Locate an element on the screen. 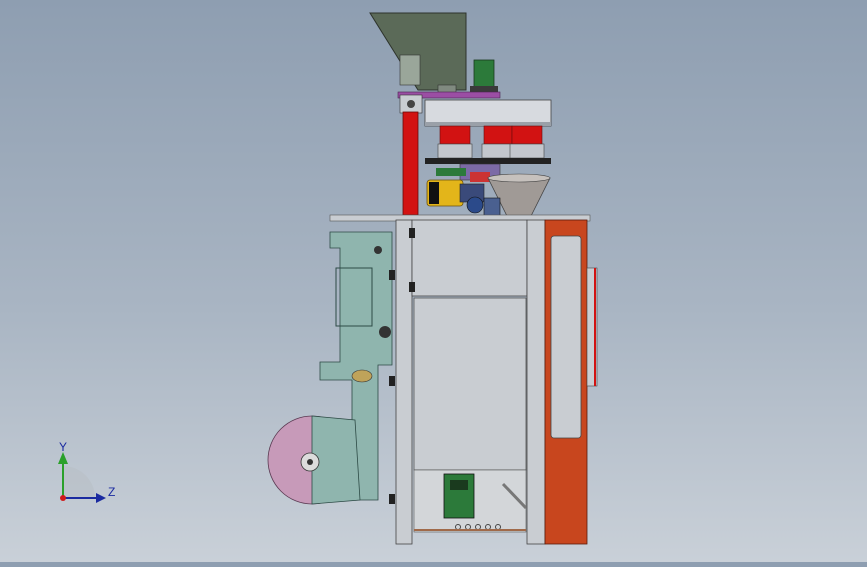  feed-hopper is located at coordinates (418, 54).